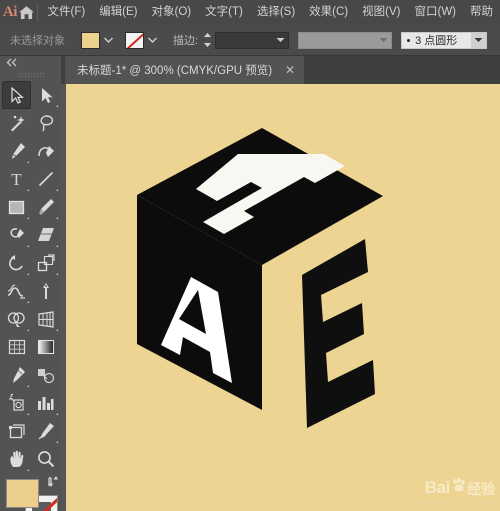 The height and width of the screenshot is (511, 500). I want to click on tools-panel-bottom, so click(30, 492).